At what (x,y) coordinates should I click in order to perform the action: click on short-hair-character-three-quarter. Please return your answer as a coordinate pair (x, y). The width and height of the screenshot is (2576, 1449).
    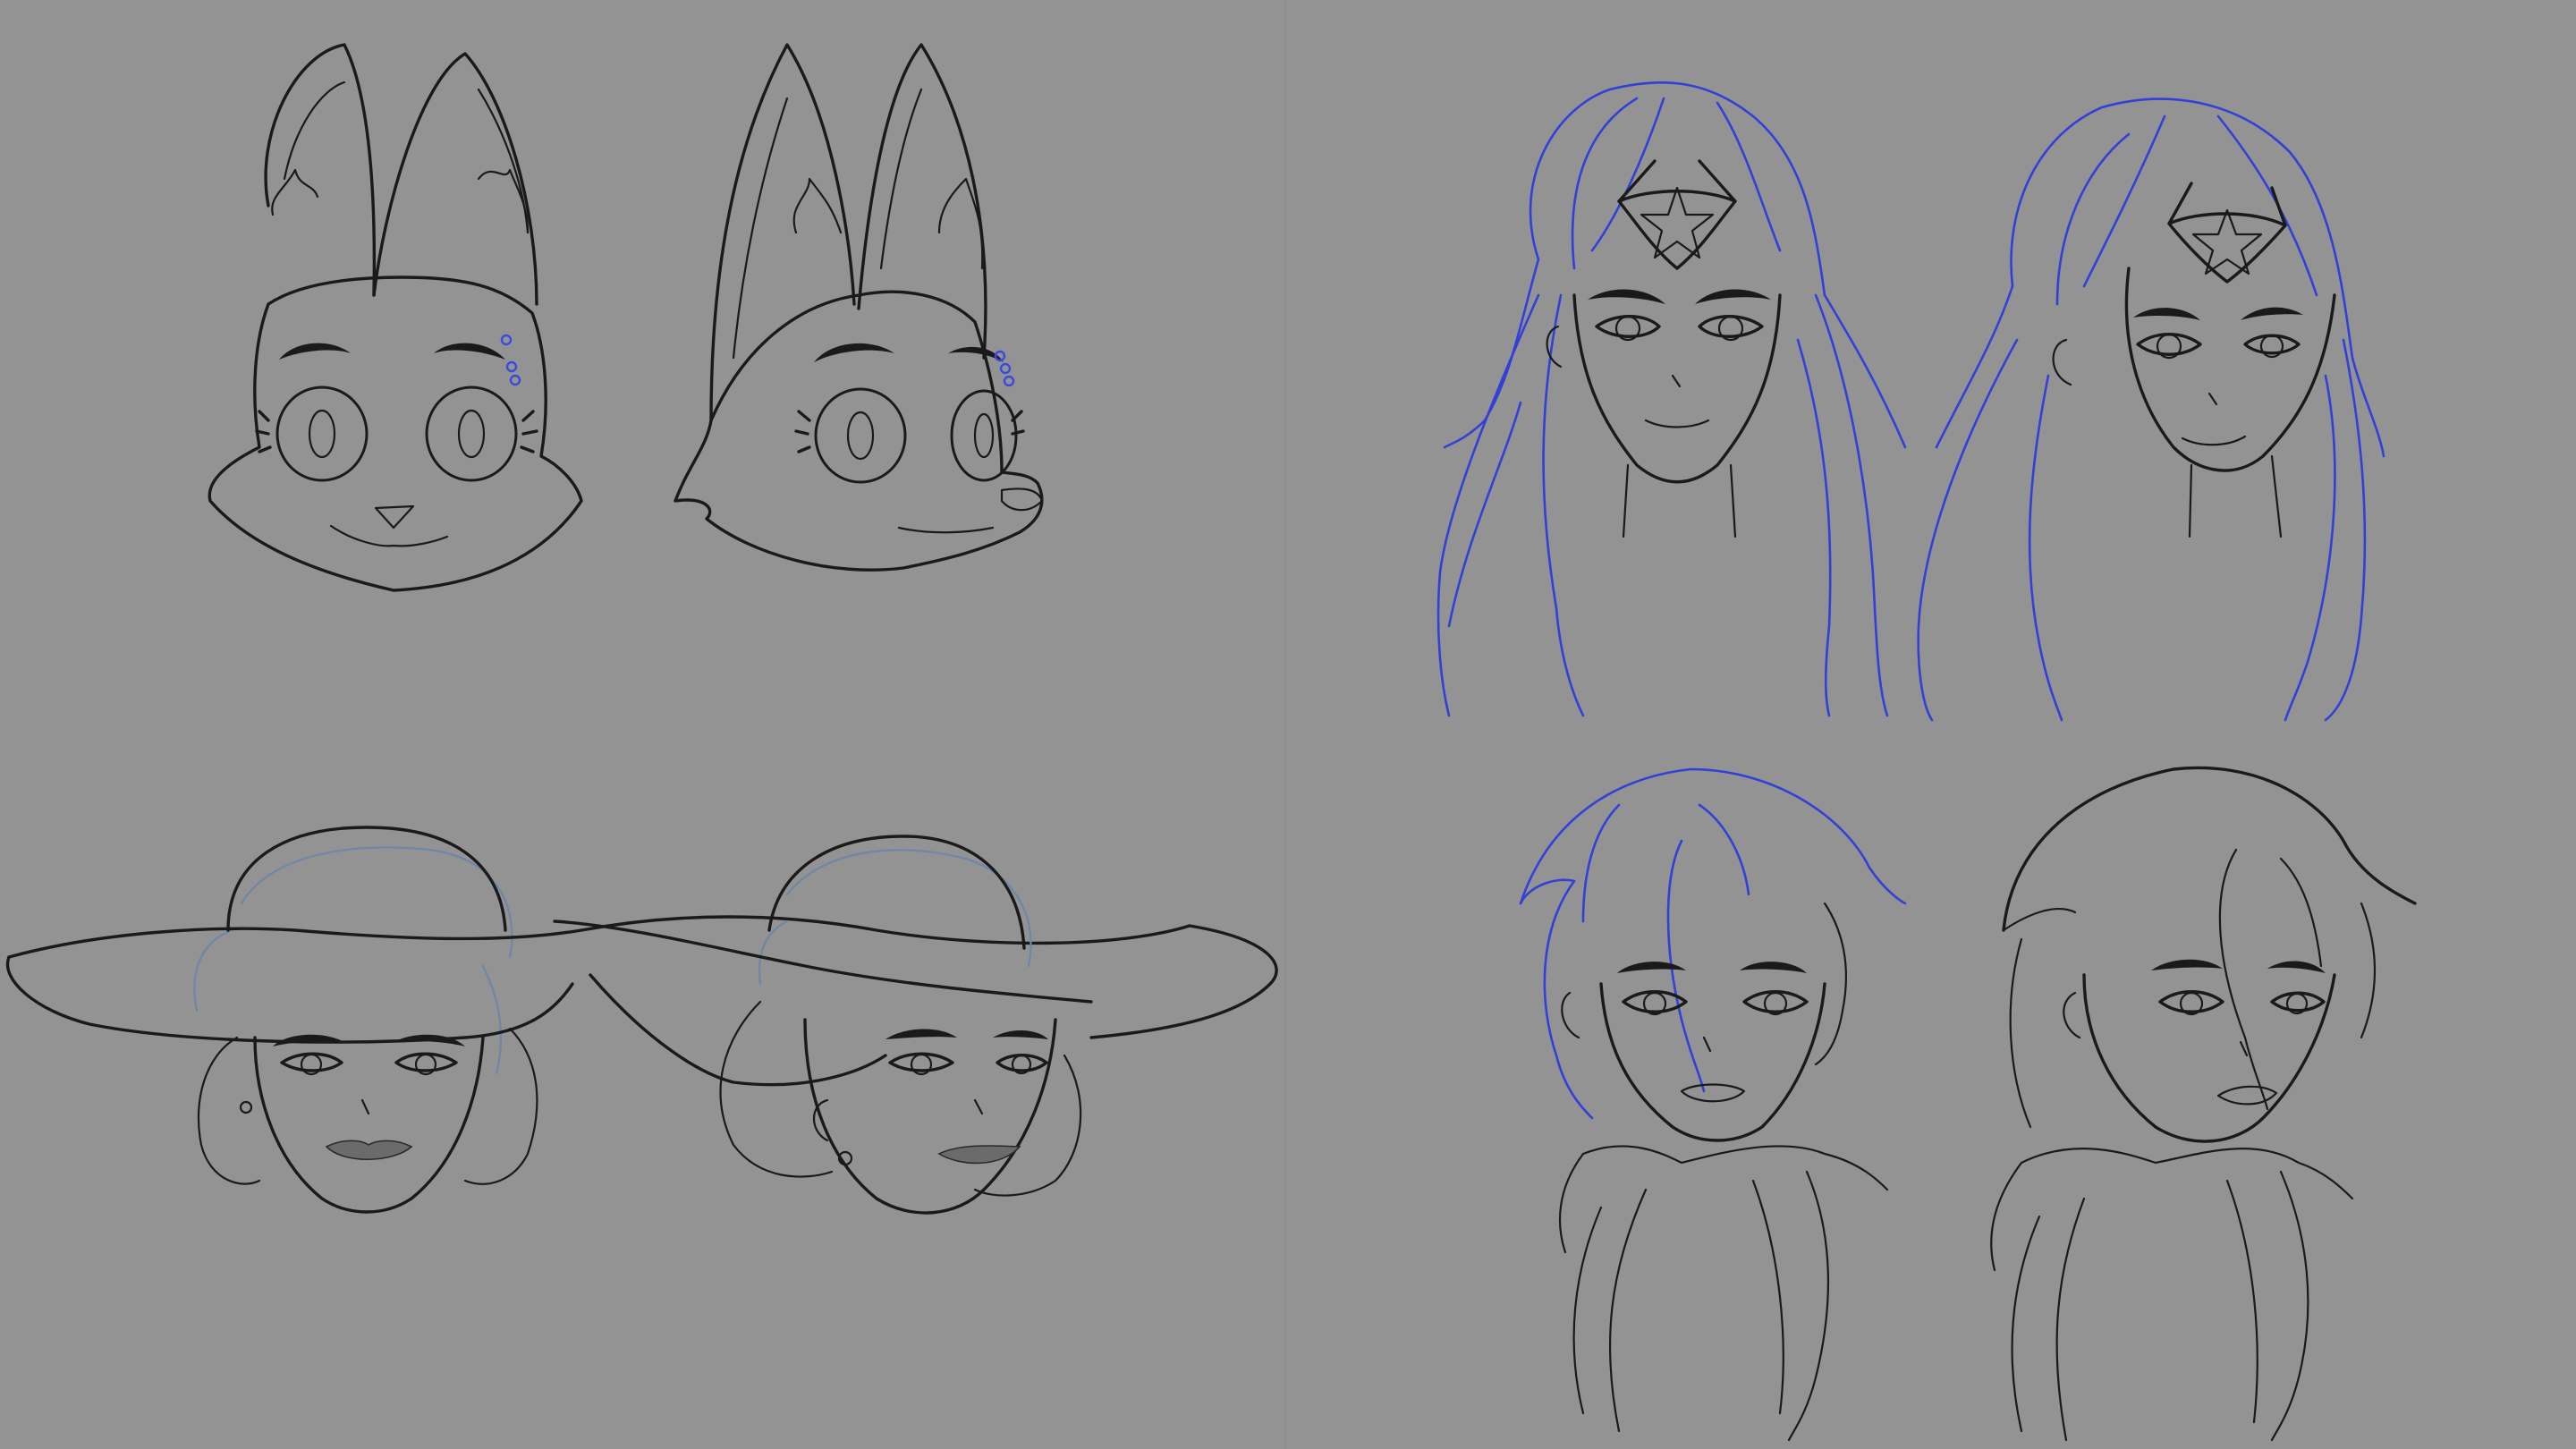
    Looking at the image, I should click on (2203, 1104).